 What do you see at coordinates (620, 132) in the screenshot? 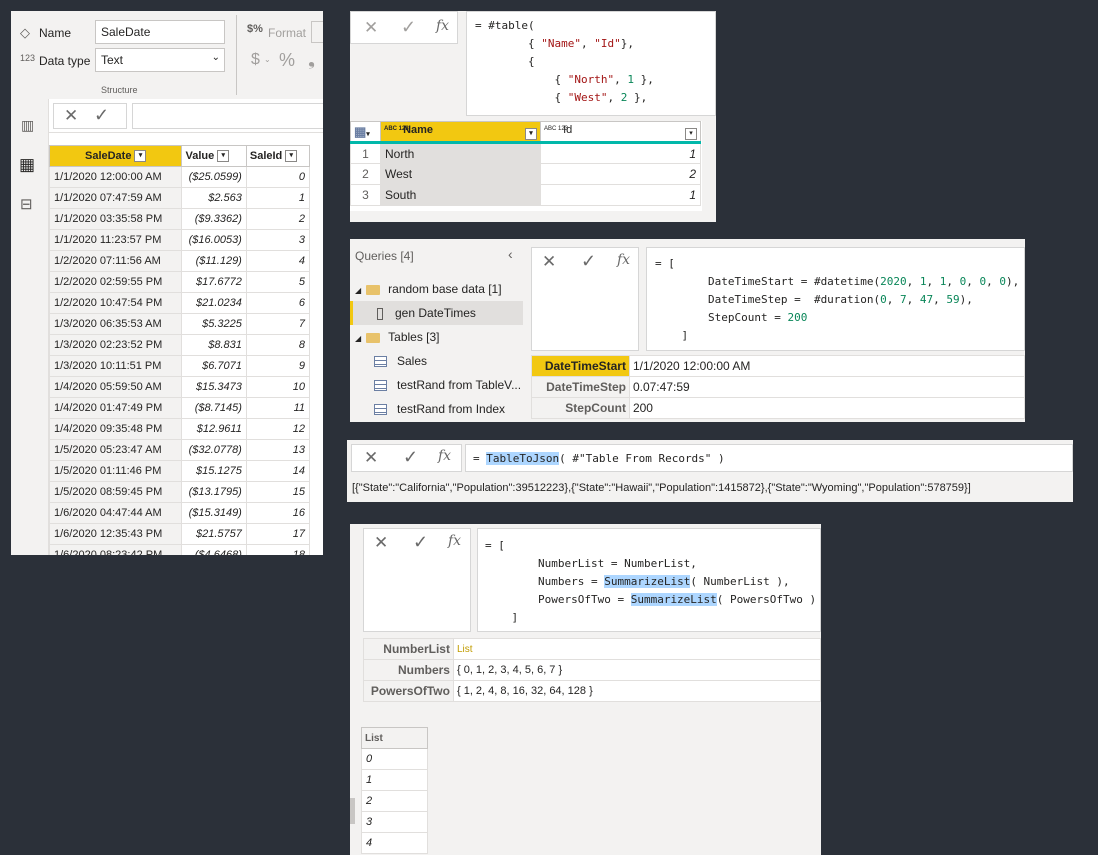
I see `column-header-id: ABC 123 Id ▾` at bounding box center [620, 132].